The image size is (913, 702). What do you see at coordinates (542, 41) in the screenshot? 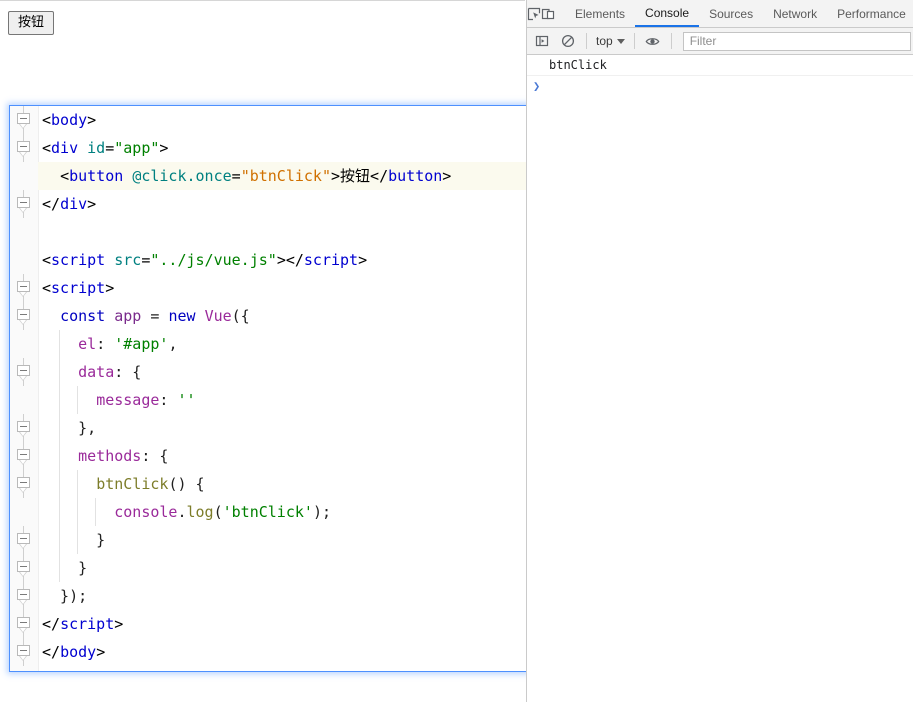
I see `console-sidebar-icon` at bounding box center [542, 41].